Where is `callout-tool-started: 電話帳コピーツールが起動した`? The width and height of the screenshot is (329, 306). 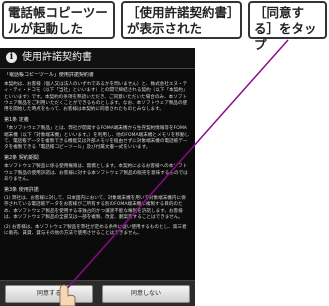 callout-tool-started: 電話帳コピーツールが起動した is located at coordinates (58, 20).